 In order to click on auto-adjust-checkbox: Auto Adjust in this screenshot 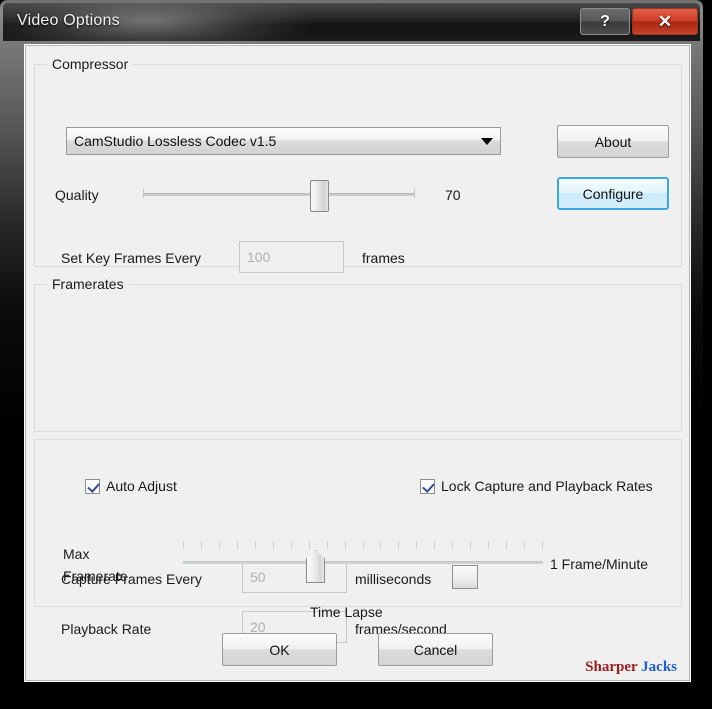, I will do `click(131, 486)`.